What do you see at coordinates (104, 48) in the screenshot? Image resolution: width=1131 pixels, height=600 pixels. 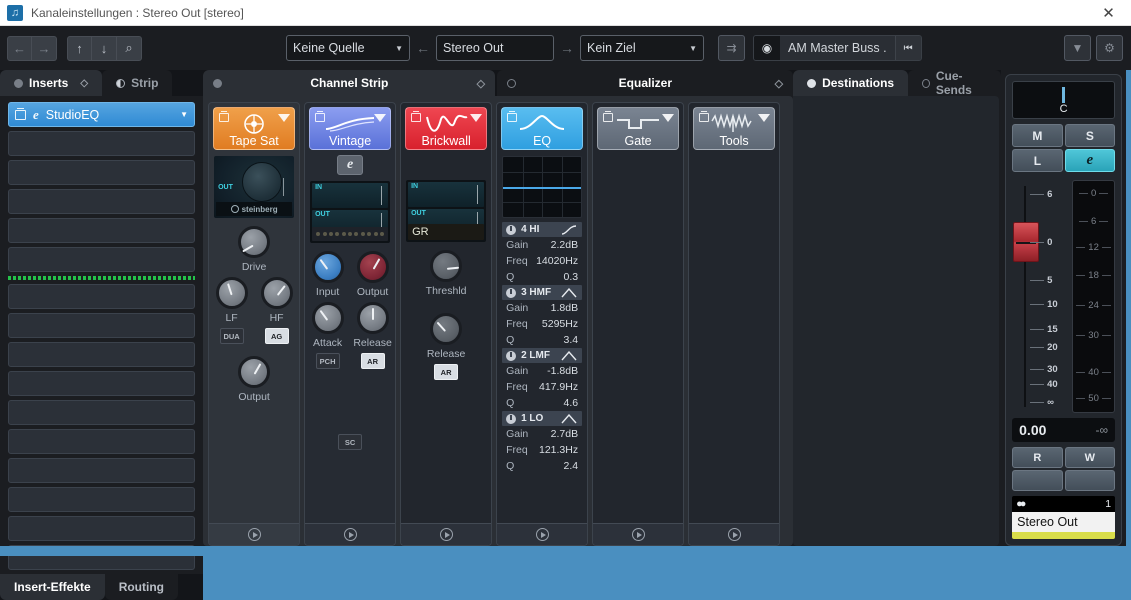 I see `next-channel-button: ↓` at bounding box center [104, 48].